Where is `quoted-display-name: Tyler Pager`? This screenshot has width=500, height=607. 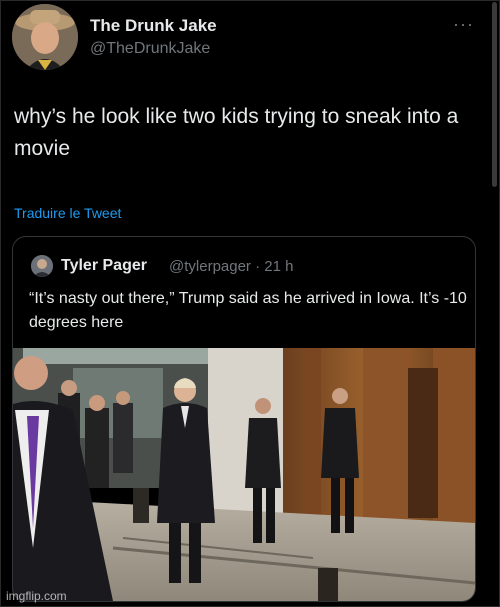
quoted-display-name: Tyler Pager is located at coordinates (104, 266).